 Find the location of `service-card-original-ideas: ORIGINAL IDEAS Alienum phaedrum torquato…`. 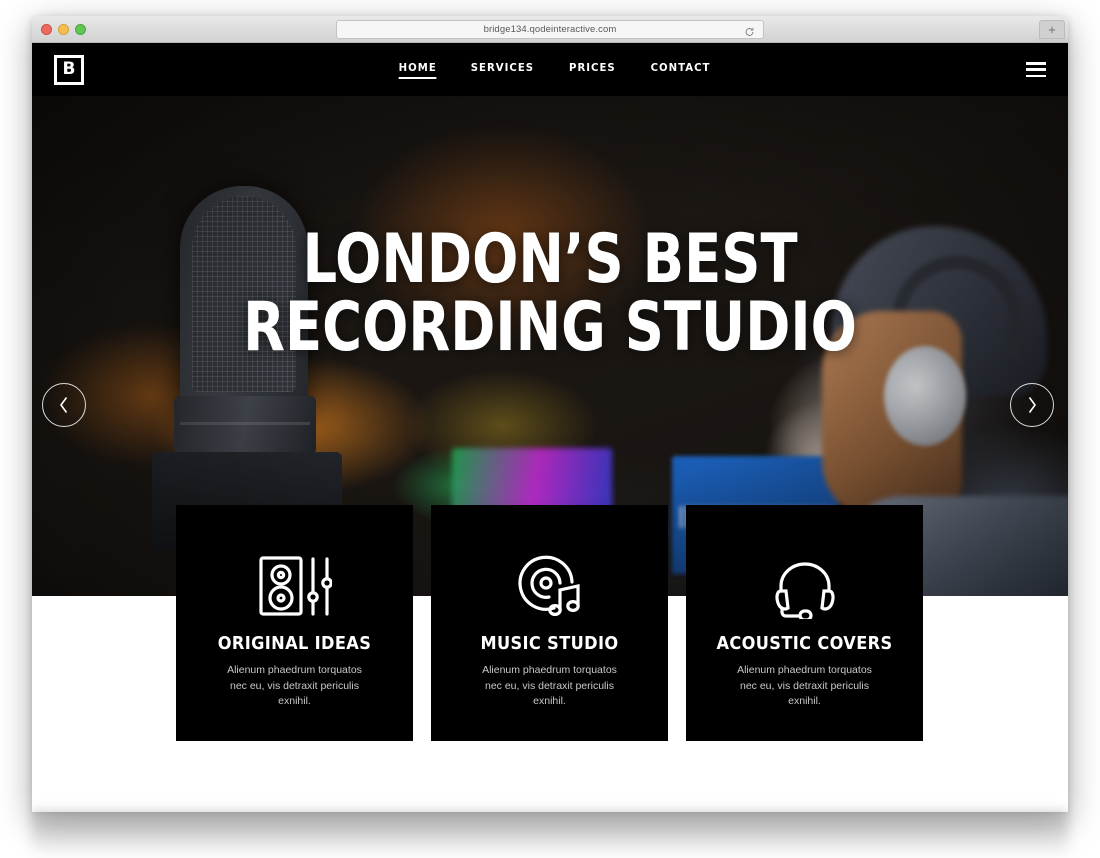

service-card-original-ideas: ORIGINAL IDEAS Alienum phaedrum torquato… is located at coordinates (294, 623).